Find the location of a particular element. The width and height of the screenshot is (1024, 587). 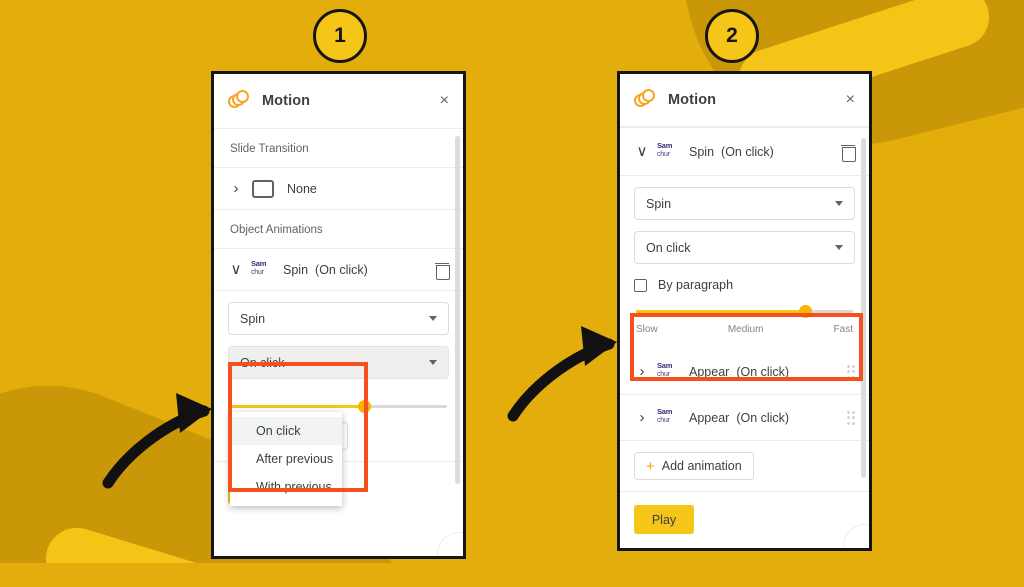

step-badge-2: 2 is located at coordinates (732, 36).